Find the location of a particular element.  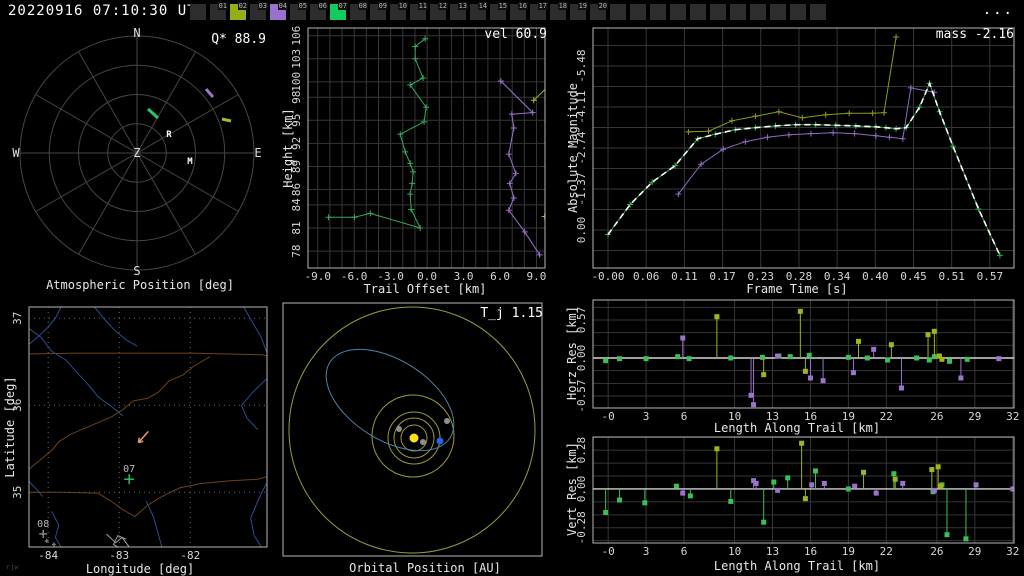

orbit-plot is located at coordinates (412, 429).